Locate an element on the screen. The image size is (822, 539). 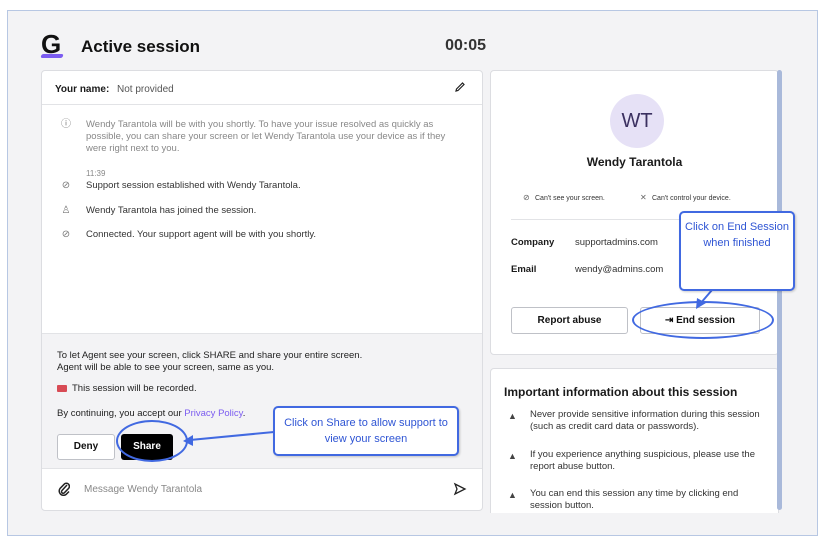
brand-logo: G is located at coordinates (52, 45).